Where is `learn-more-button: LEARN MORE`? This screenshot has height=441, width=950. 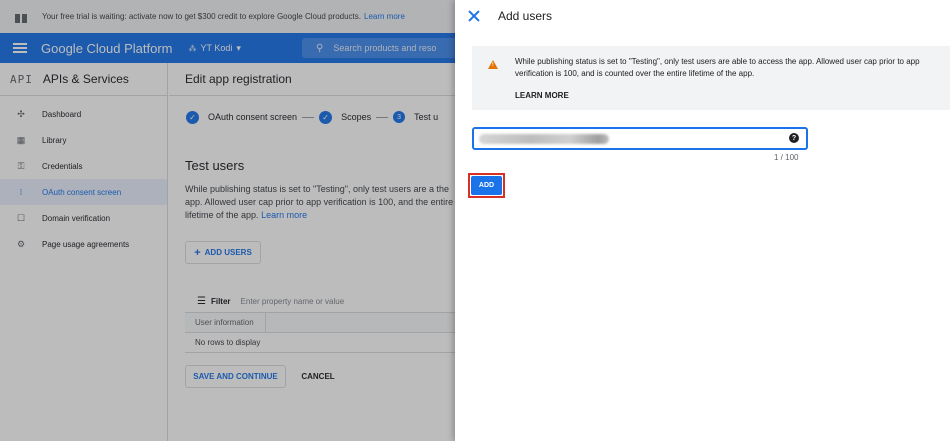 learn-more-button: LEARN MORE is located at coordinates (542, 95).